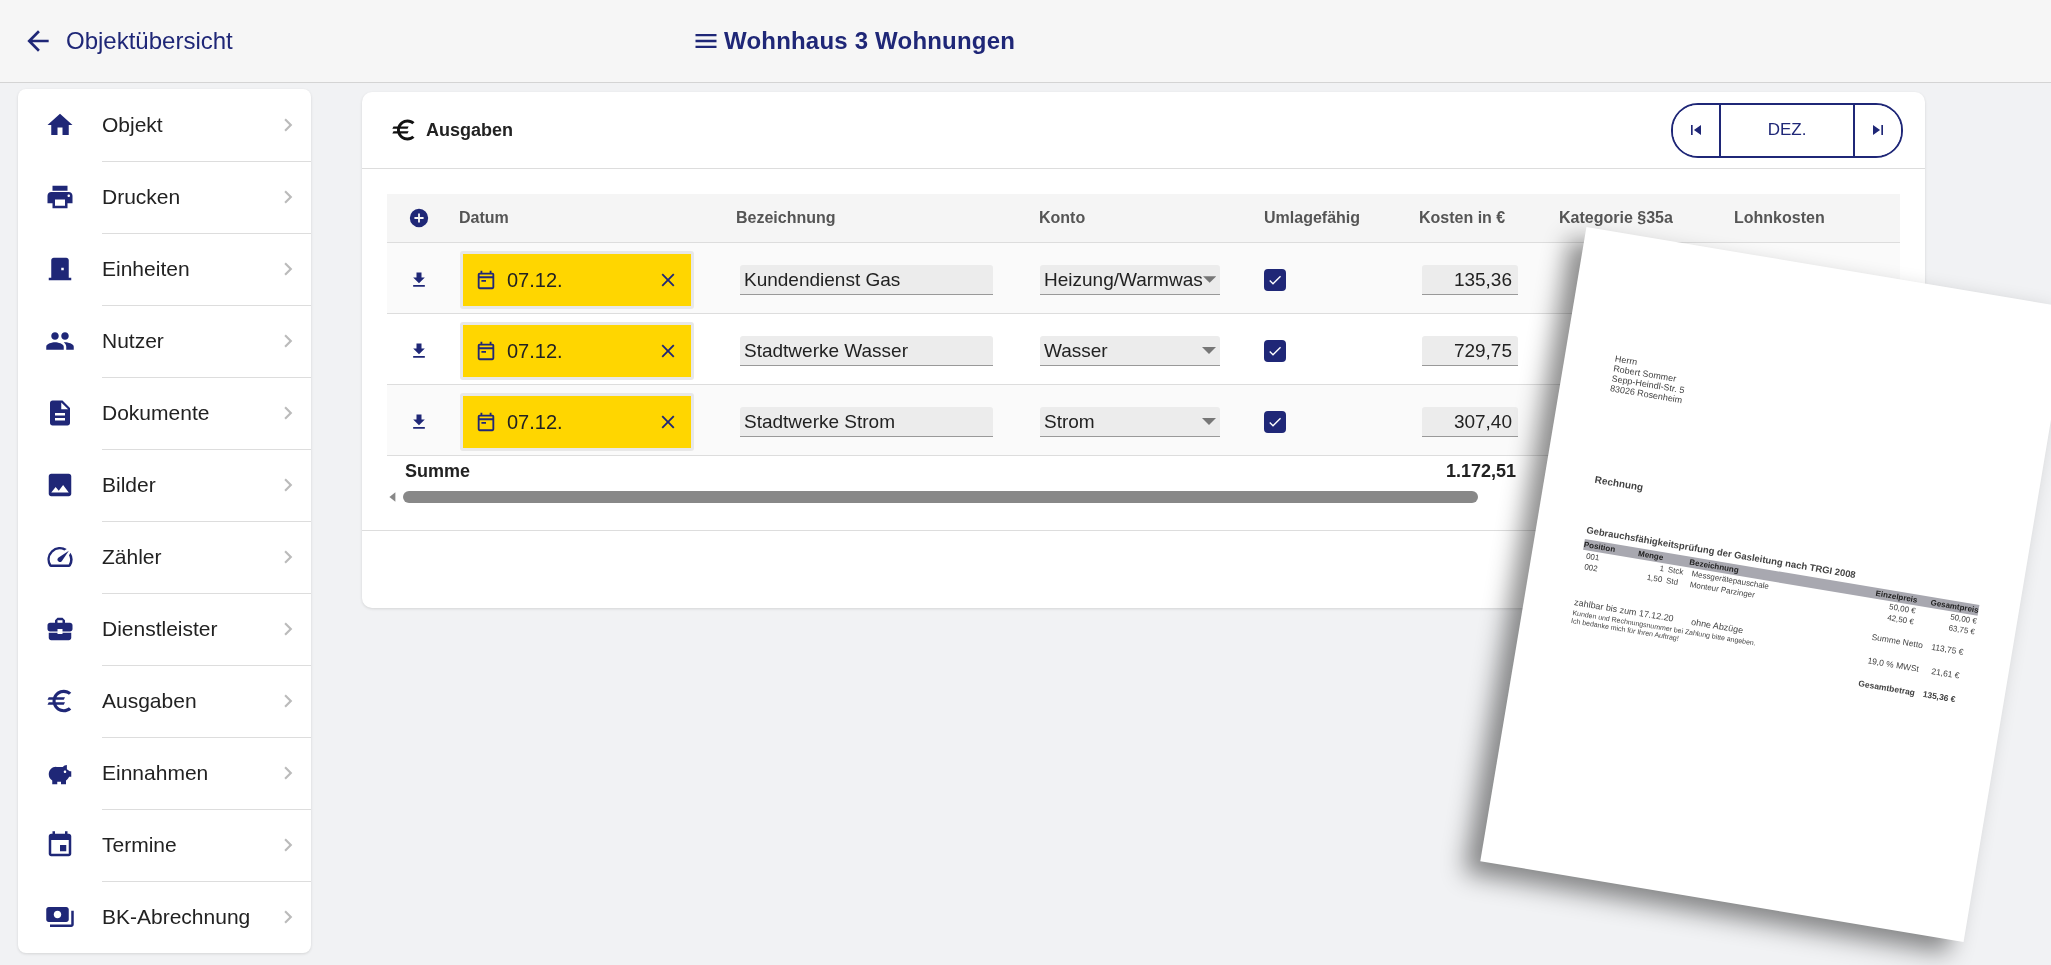  I want to click on invoice-cell-text: 42,50 €, so click(1900, 620).